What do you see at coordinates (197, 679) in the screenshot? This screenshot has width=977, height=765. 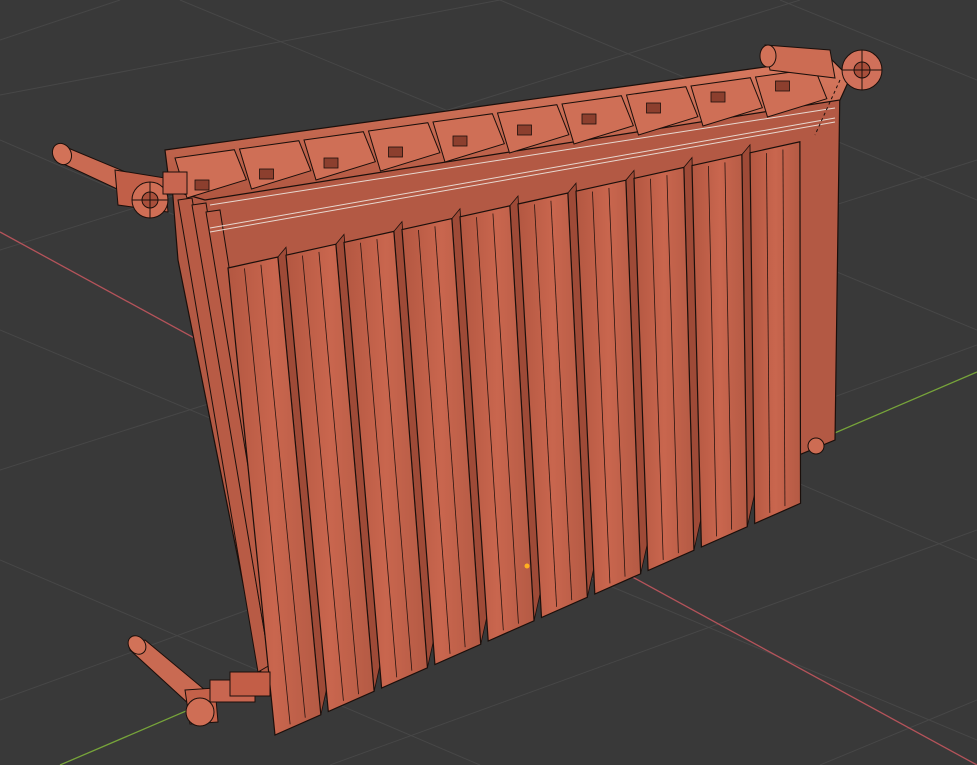 I see `bottom-pipe-left` at bounding box center [197, 679].